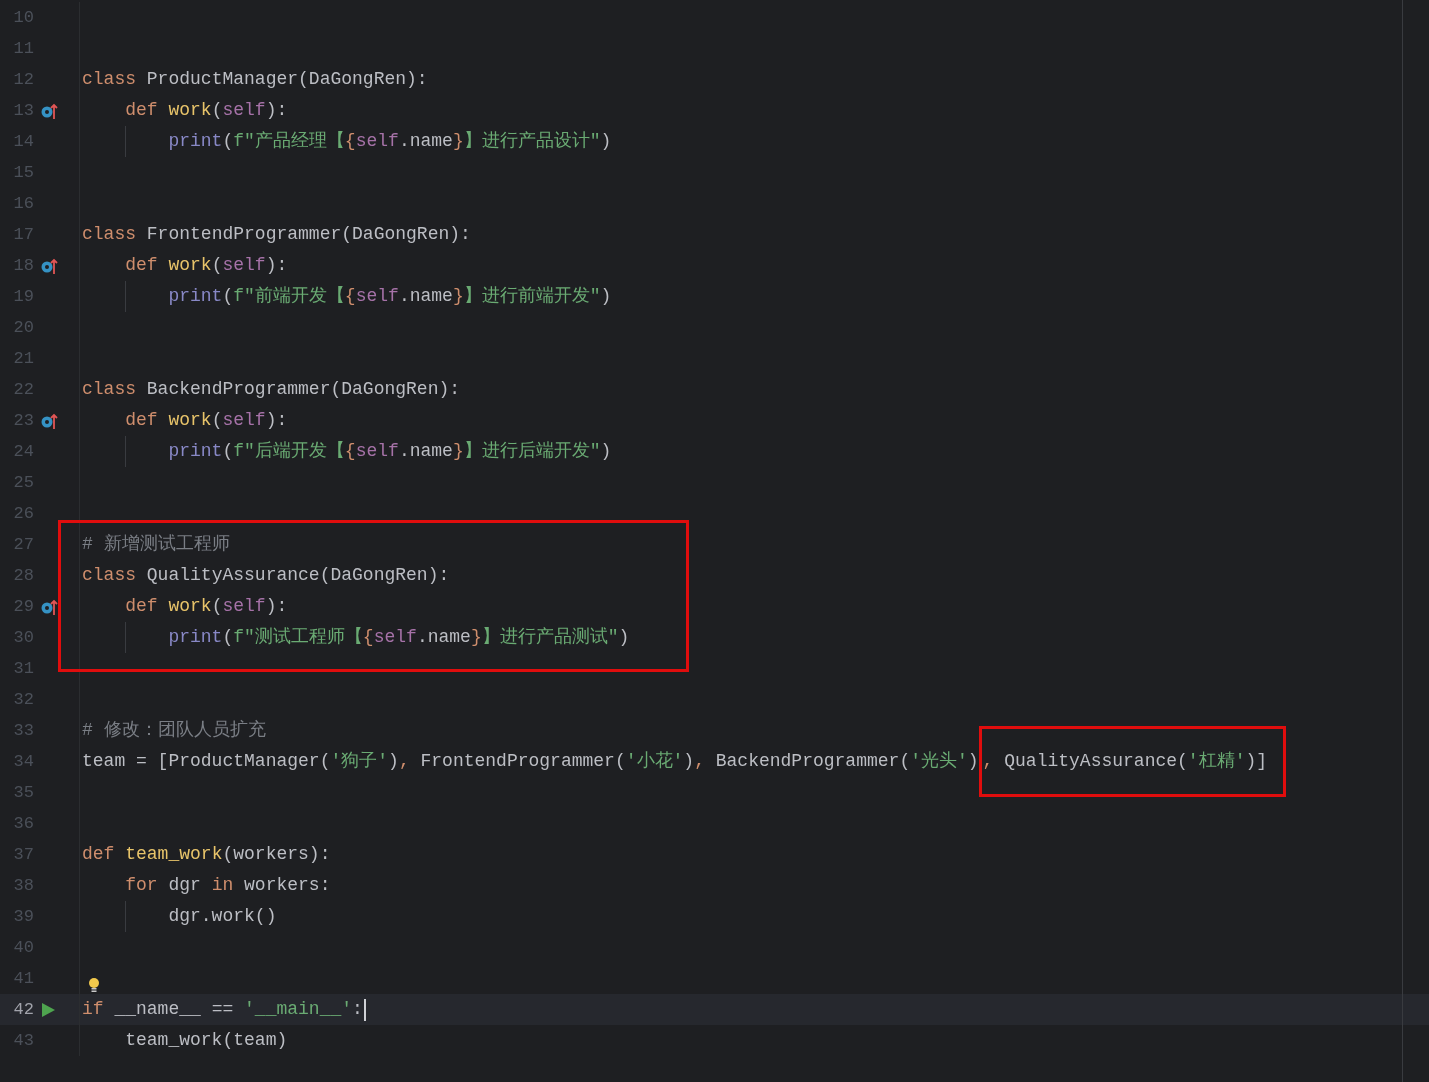 Image resolution: width=1429 pixels, height=1082 pixels. I want to click on code-line: print(f"产品经理【{self.name}】进行产品设计"), so click(389, 141).